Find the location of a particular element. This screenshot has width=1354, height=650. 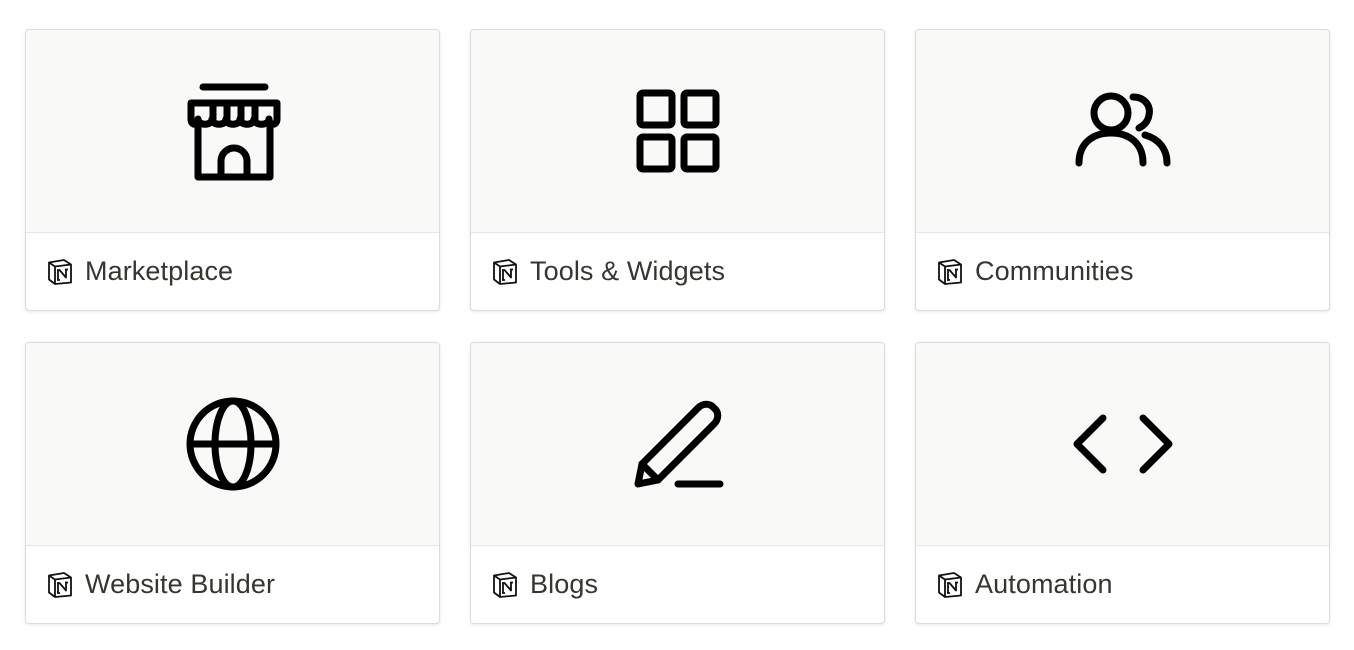

gallery-card-marketplace: Marketplace is located at coordinates (232, 170).